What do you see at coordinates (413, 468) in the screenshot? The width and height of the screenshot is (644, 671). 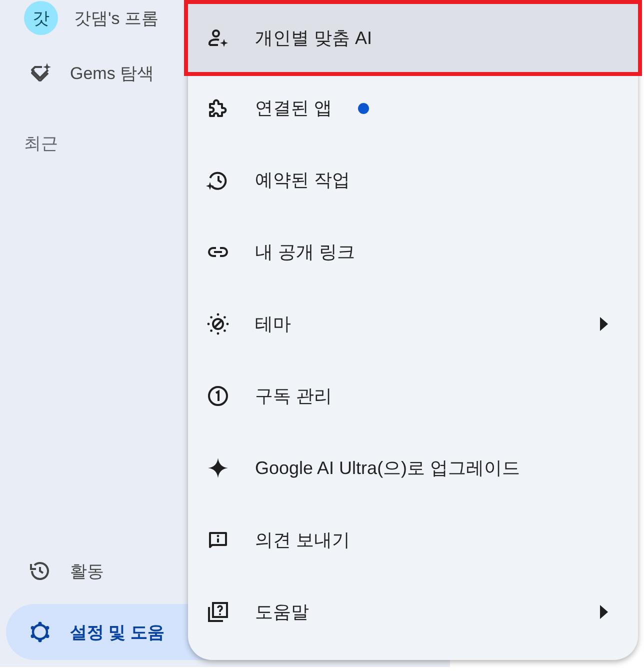 I see `menu-item: Google AI Ultra(으)로 업그레이드` at bounding box center [413, 468].